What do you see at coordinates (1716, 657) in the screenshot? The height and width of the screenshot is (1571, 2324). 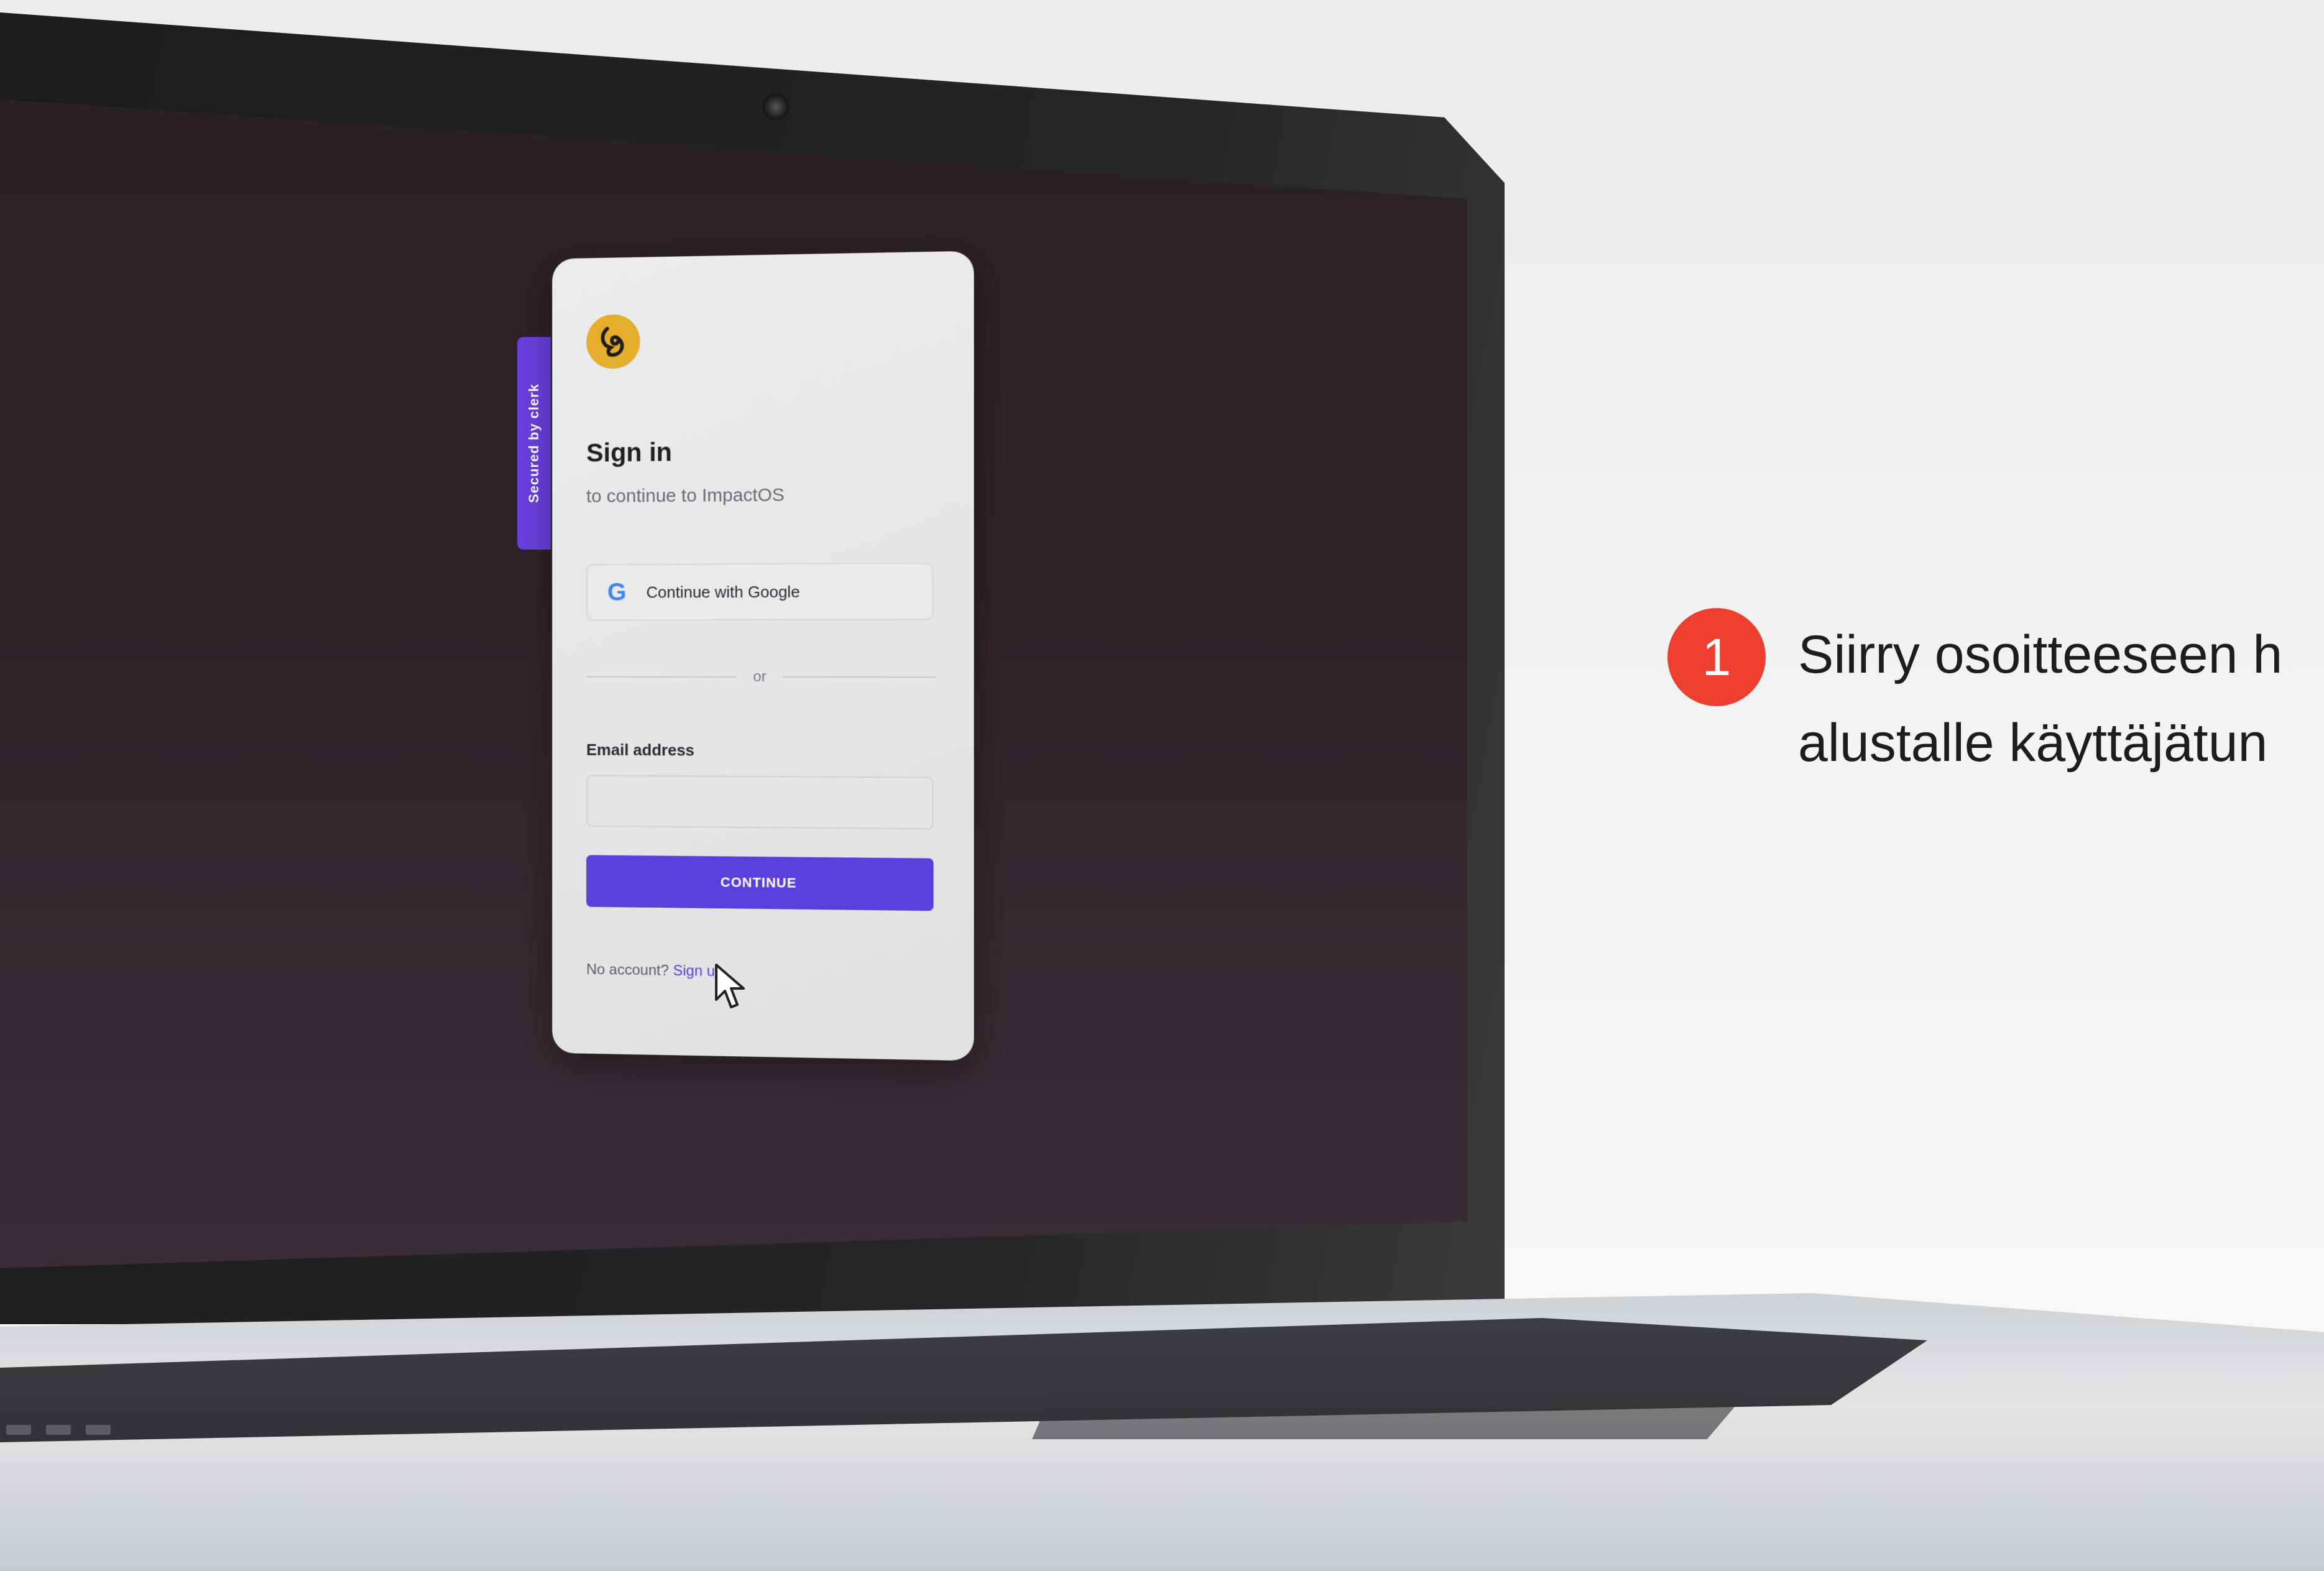 I see `step-number-badge: 1` at bounding box center [1716, 657].